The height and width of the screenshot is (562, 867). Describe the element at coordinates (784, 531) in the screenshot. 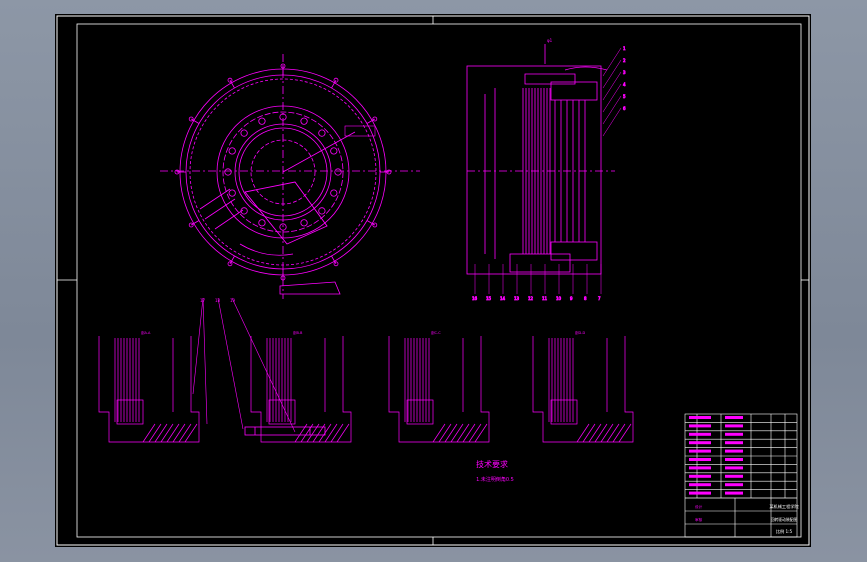

I see `title-scale: 比例 1:5` at that location.